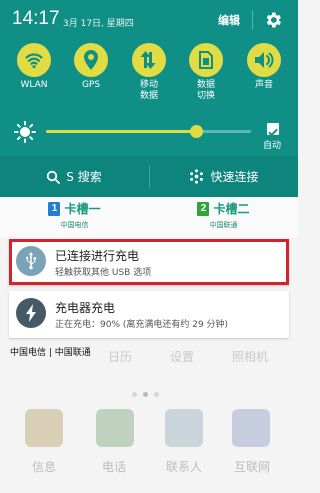  I want to click on app-label-camera: 照相机, so click(250, 357).